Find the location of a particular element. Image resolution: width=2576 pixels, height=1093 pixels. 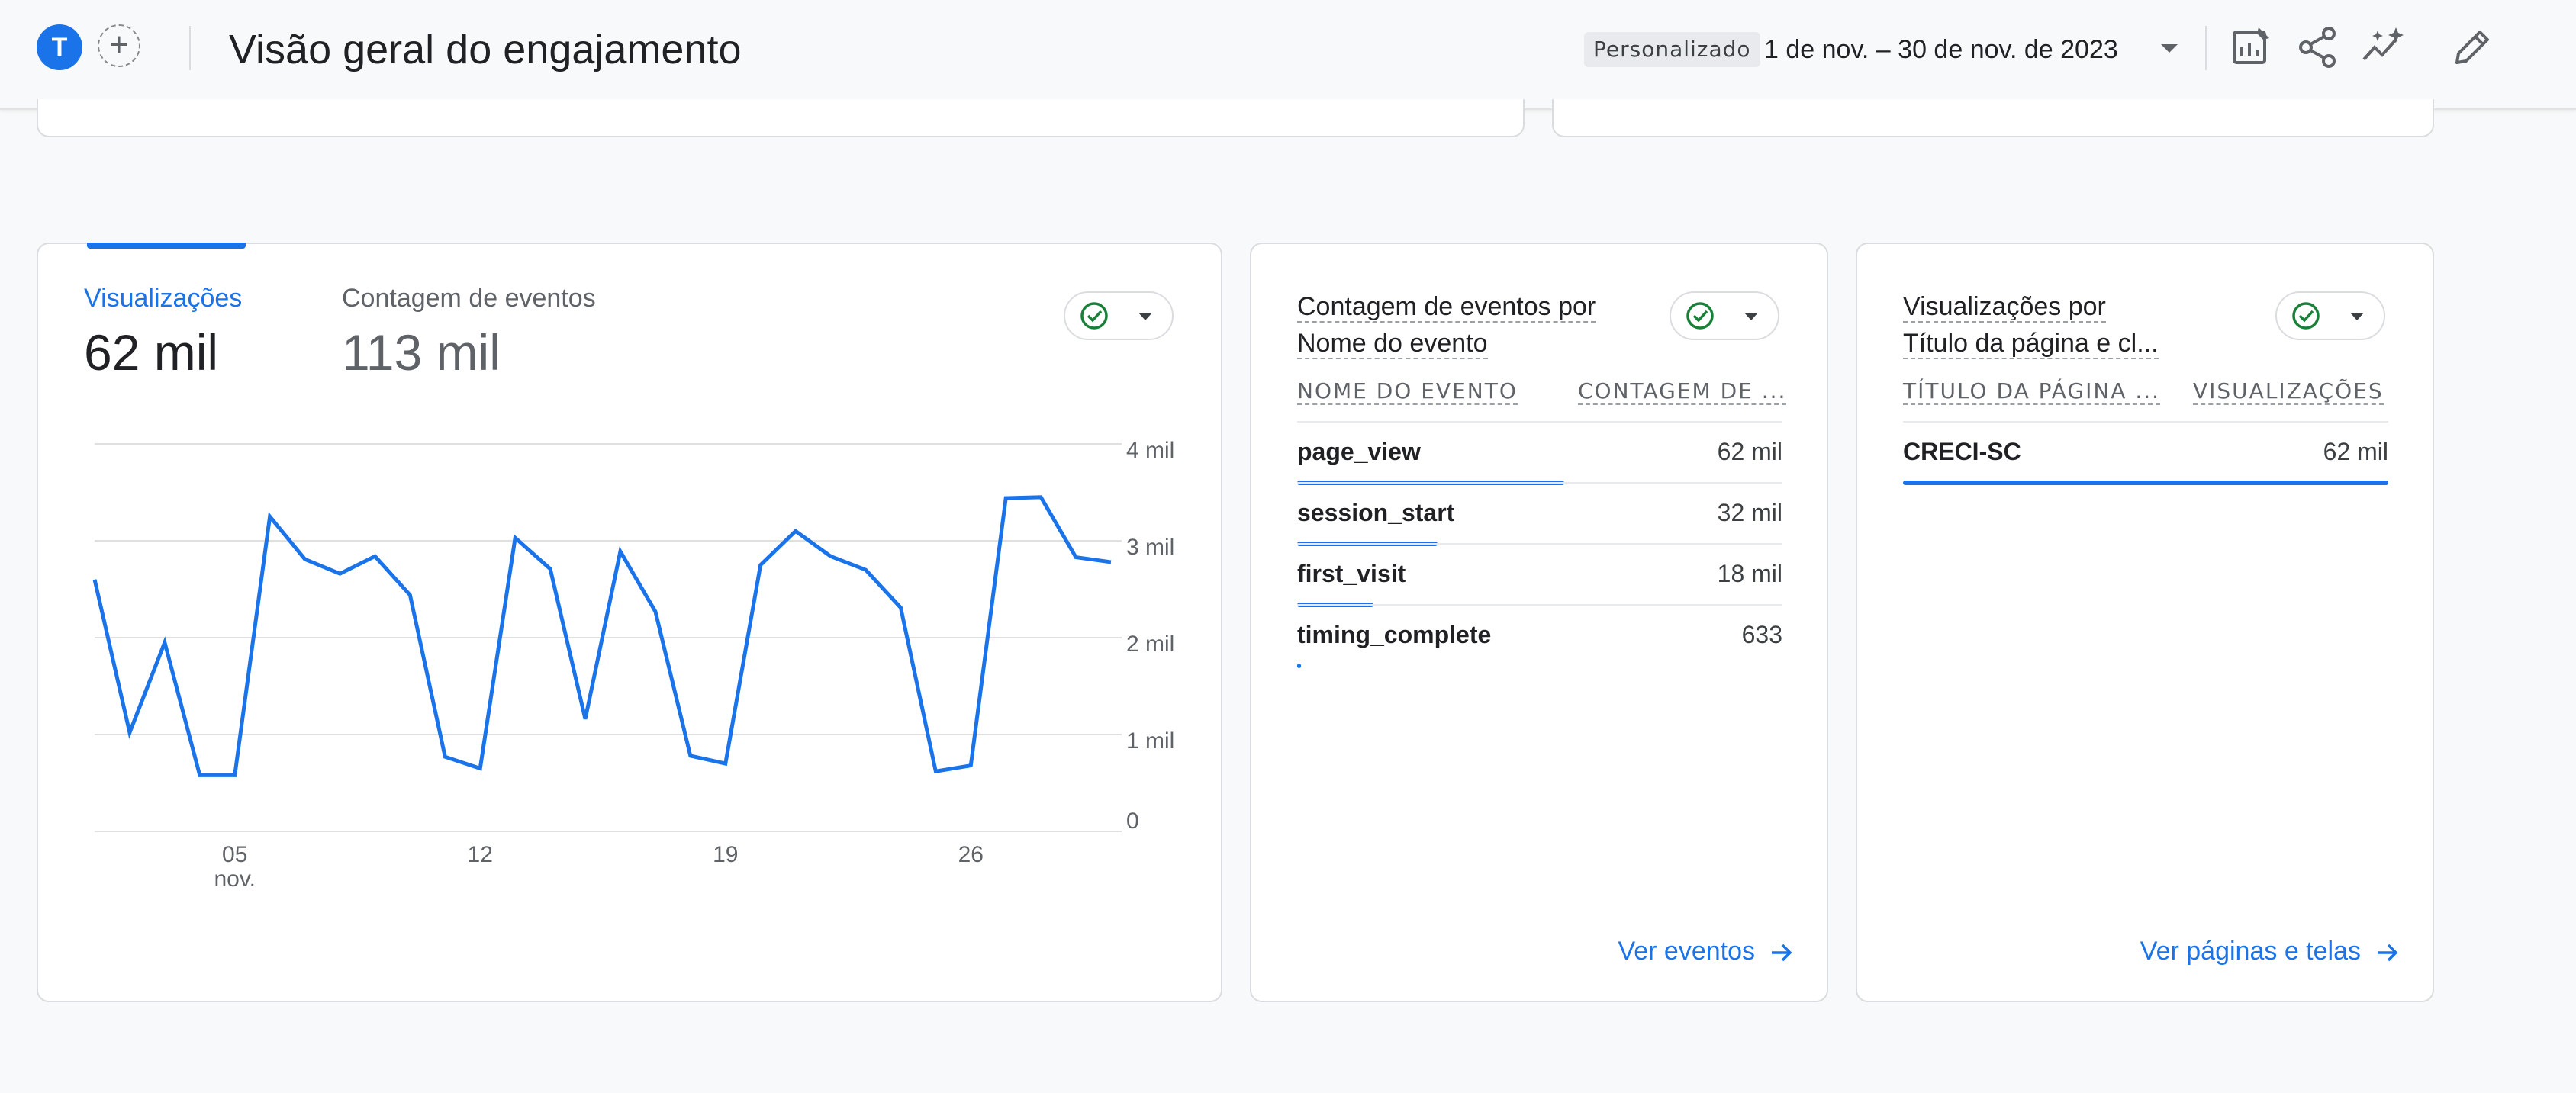

column-header-event-name: NOME DO EVENTO is located at coordinates (1407, 391).